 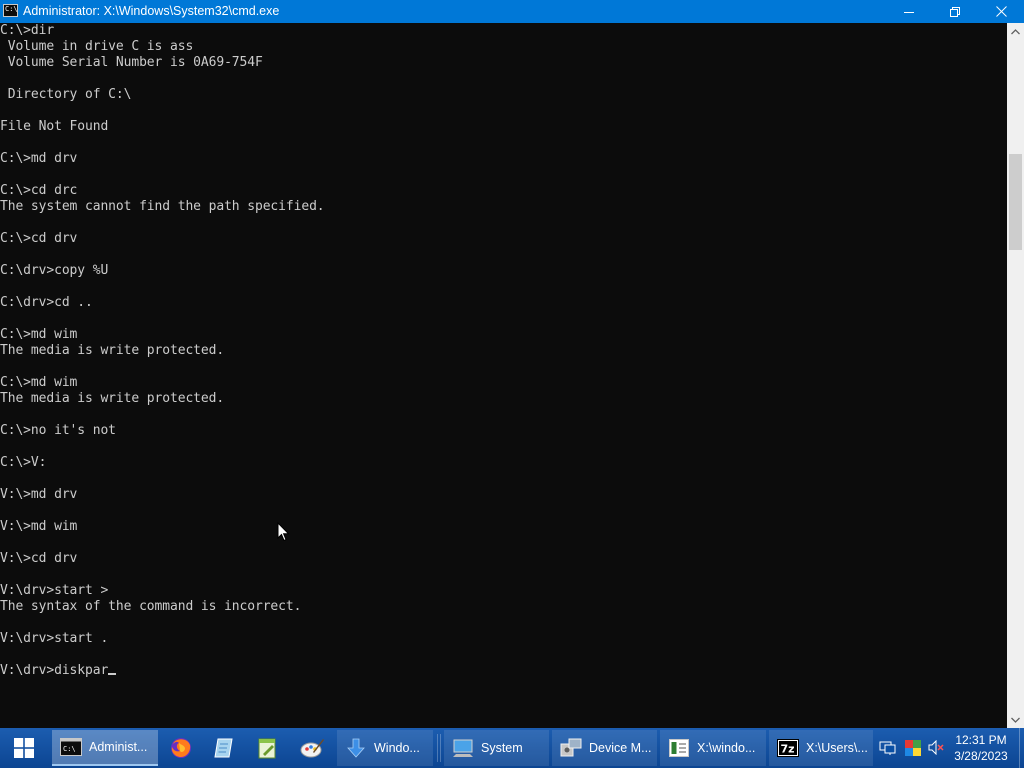 What do you see at coordinates (503, 495) in the screenshot?
I see `console-line: V:\>md drv` at bounding box center [503, 495].